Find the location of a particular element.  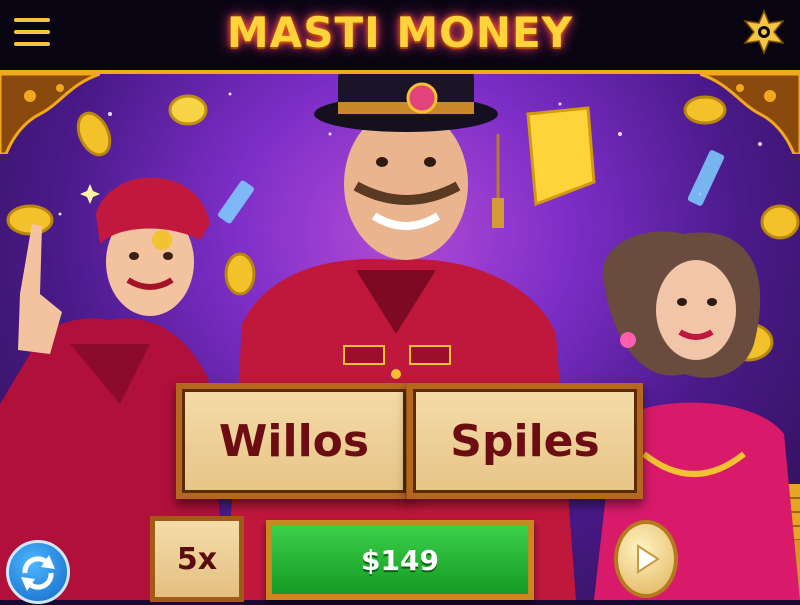

play-triangle-icon is located at coordinates (646, 559).